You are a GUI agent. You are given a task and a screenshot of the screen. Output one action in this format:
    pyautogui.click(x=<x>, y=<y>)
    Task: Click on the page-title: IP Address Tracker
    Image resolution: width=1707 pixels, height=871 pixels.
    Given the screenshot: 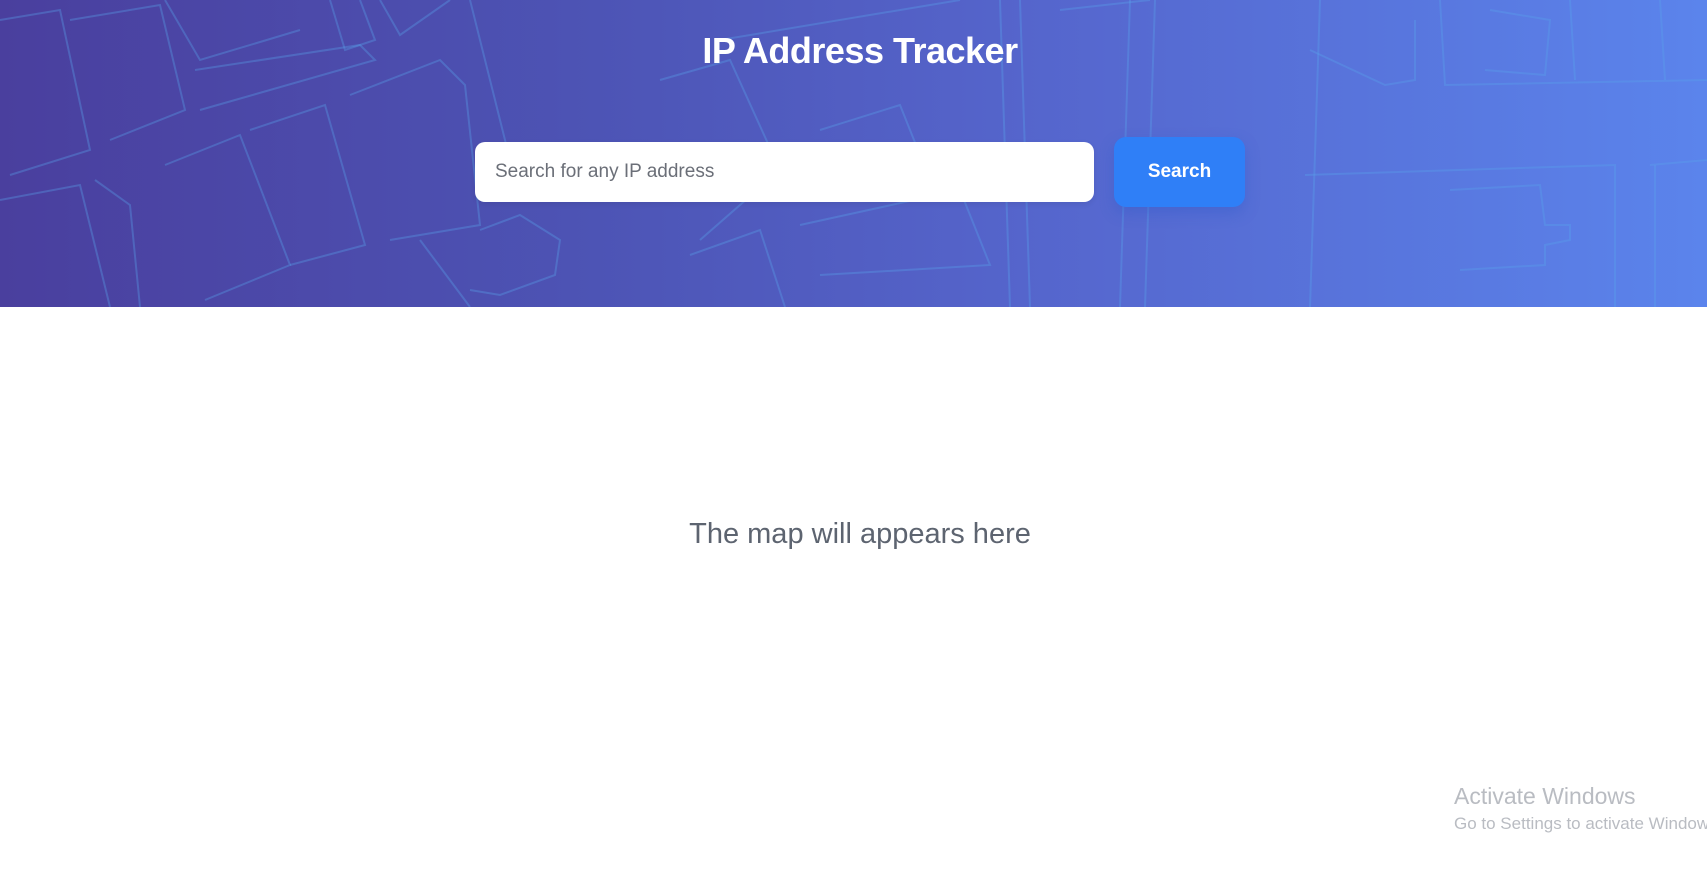 What is the action you would take?
    pyautogui.click(x=860, y=50)
    